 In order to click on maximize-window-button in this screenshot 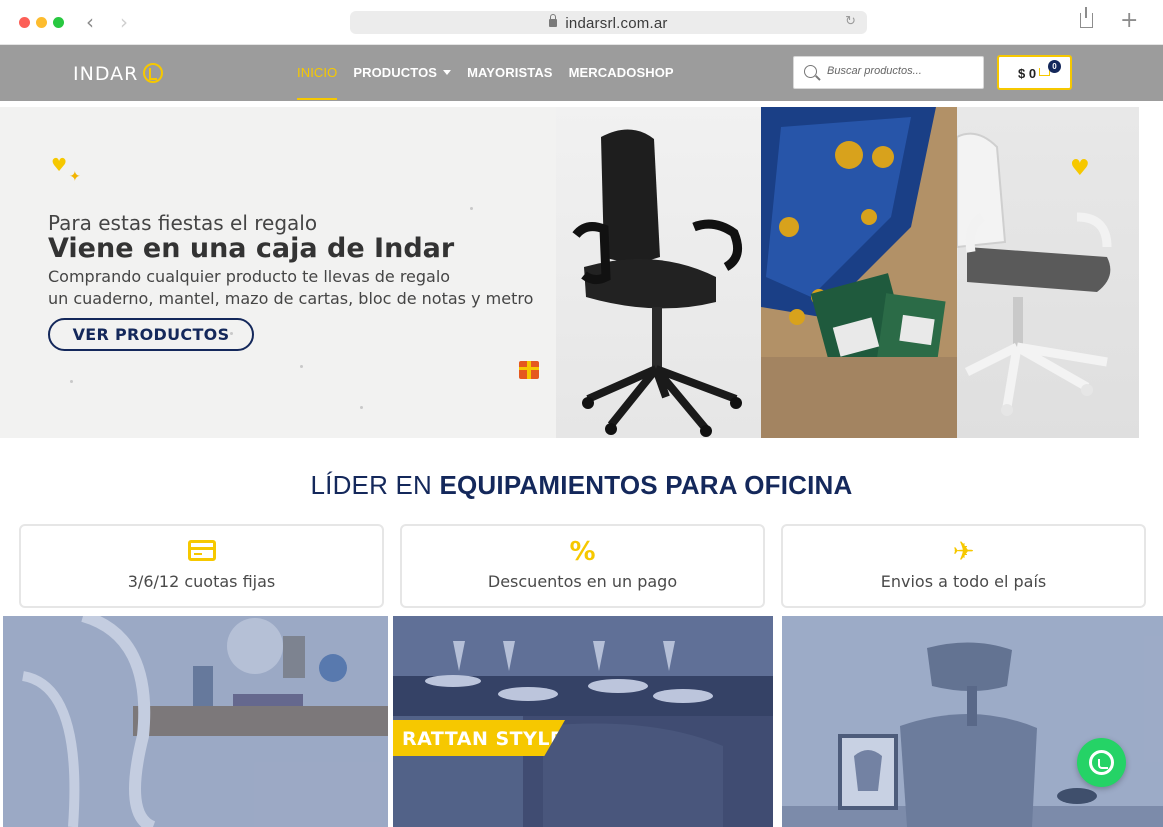, I will do `click(58, 22)`.